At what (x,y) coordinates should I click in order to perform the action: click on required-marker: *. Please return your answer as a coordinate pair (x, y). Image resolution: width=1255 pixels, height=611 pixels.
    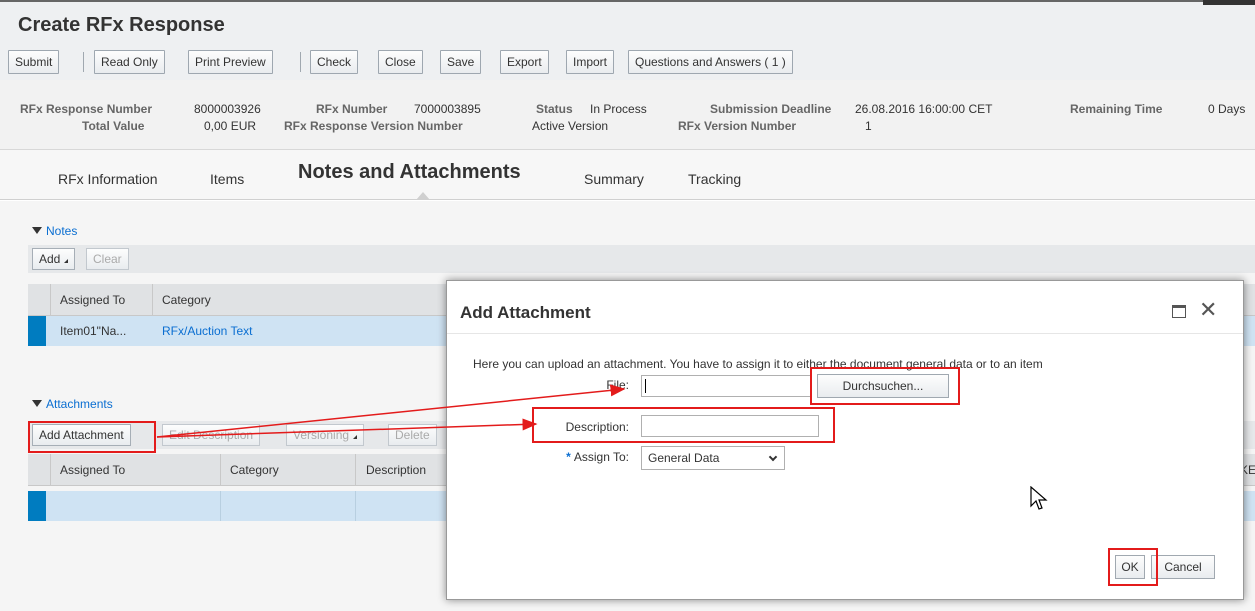
    Looking at the image, I should click on (568, 457).